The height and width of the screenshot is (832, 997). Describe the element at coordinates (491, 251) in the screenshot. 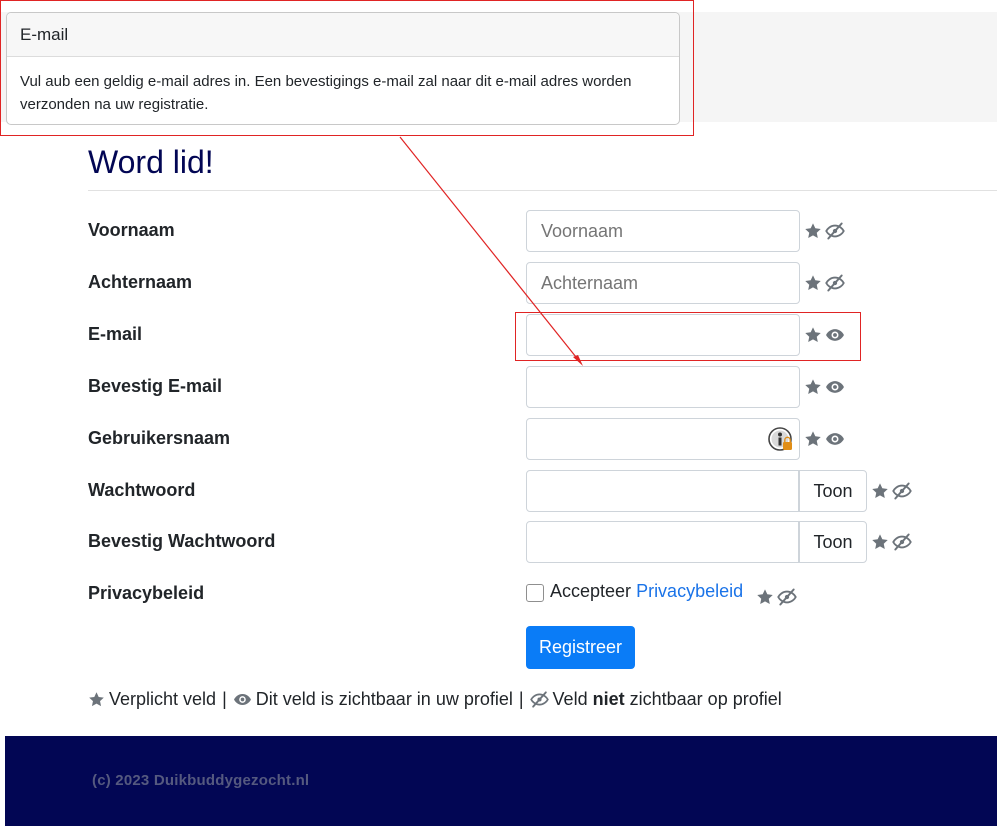

I see `annotation-arrow` at that location.